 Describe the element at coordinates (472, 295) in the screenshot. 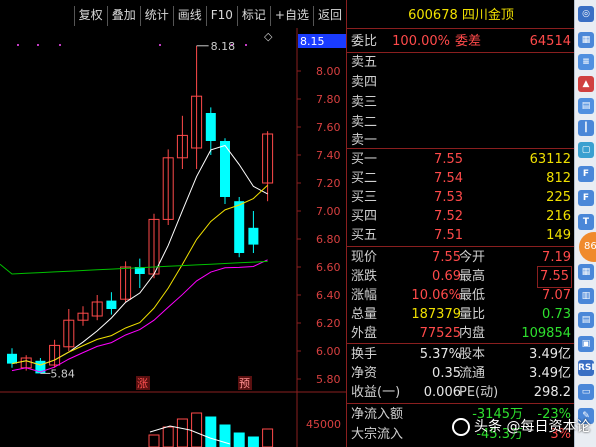

I see `stat-label: 最低` at that location.